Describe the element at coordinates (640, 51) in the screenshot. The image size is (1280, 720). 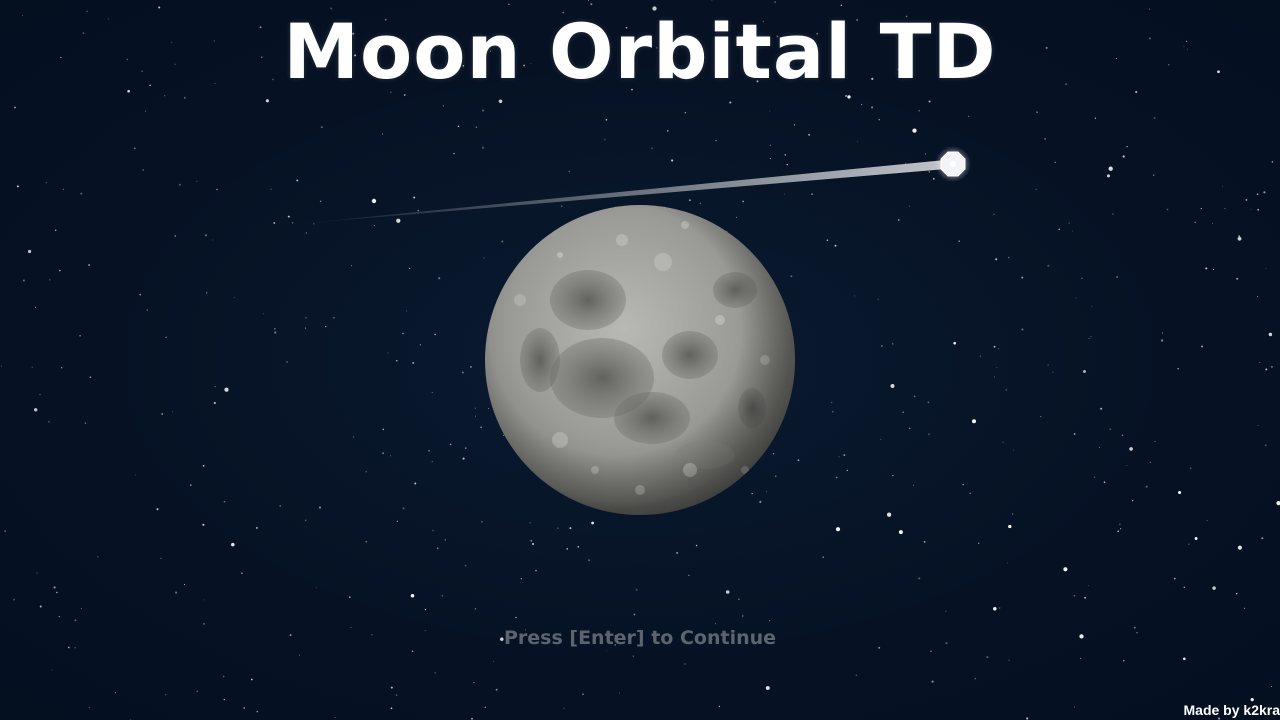
I see `game-title: Moon Orbital TD` at that location.